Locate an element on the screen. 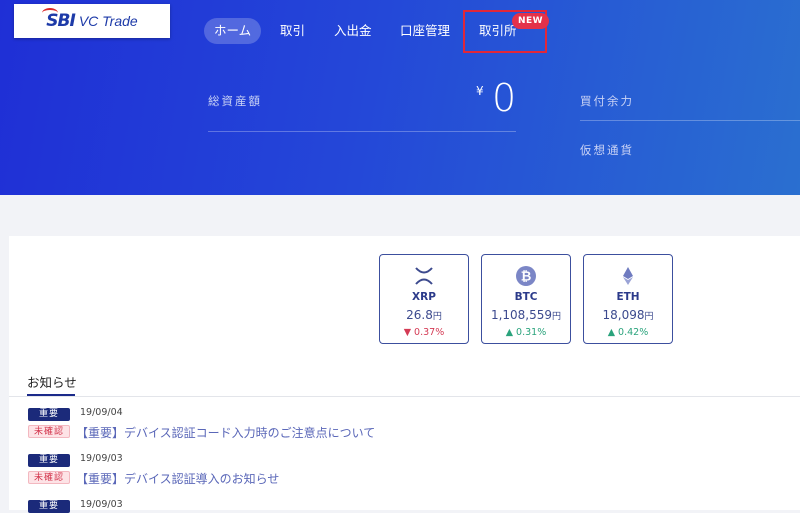  new-badge: NEW is located at coordinates (531, 21).